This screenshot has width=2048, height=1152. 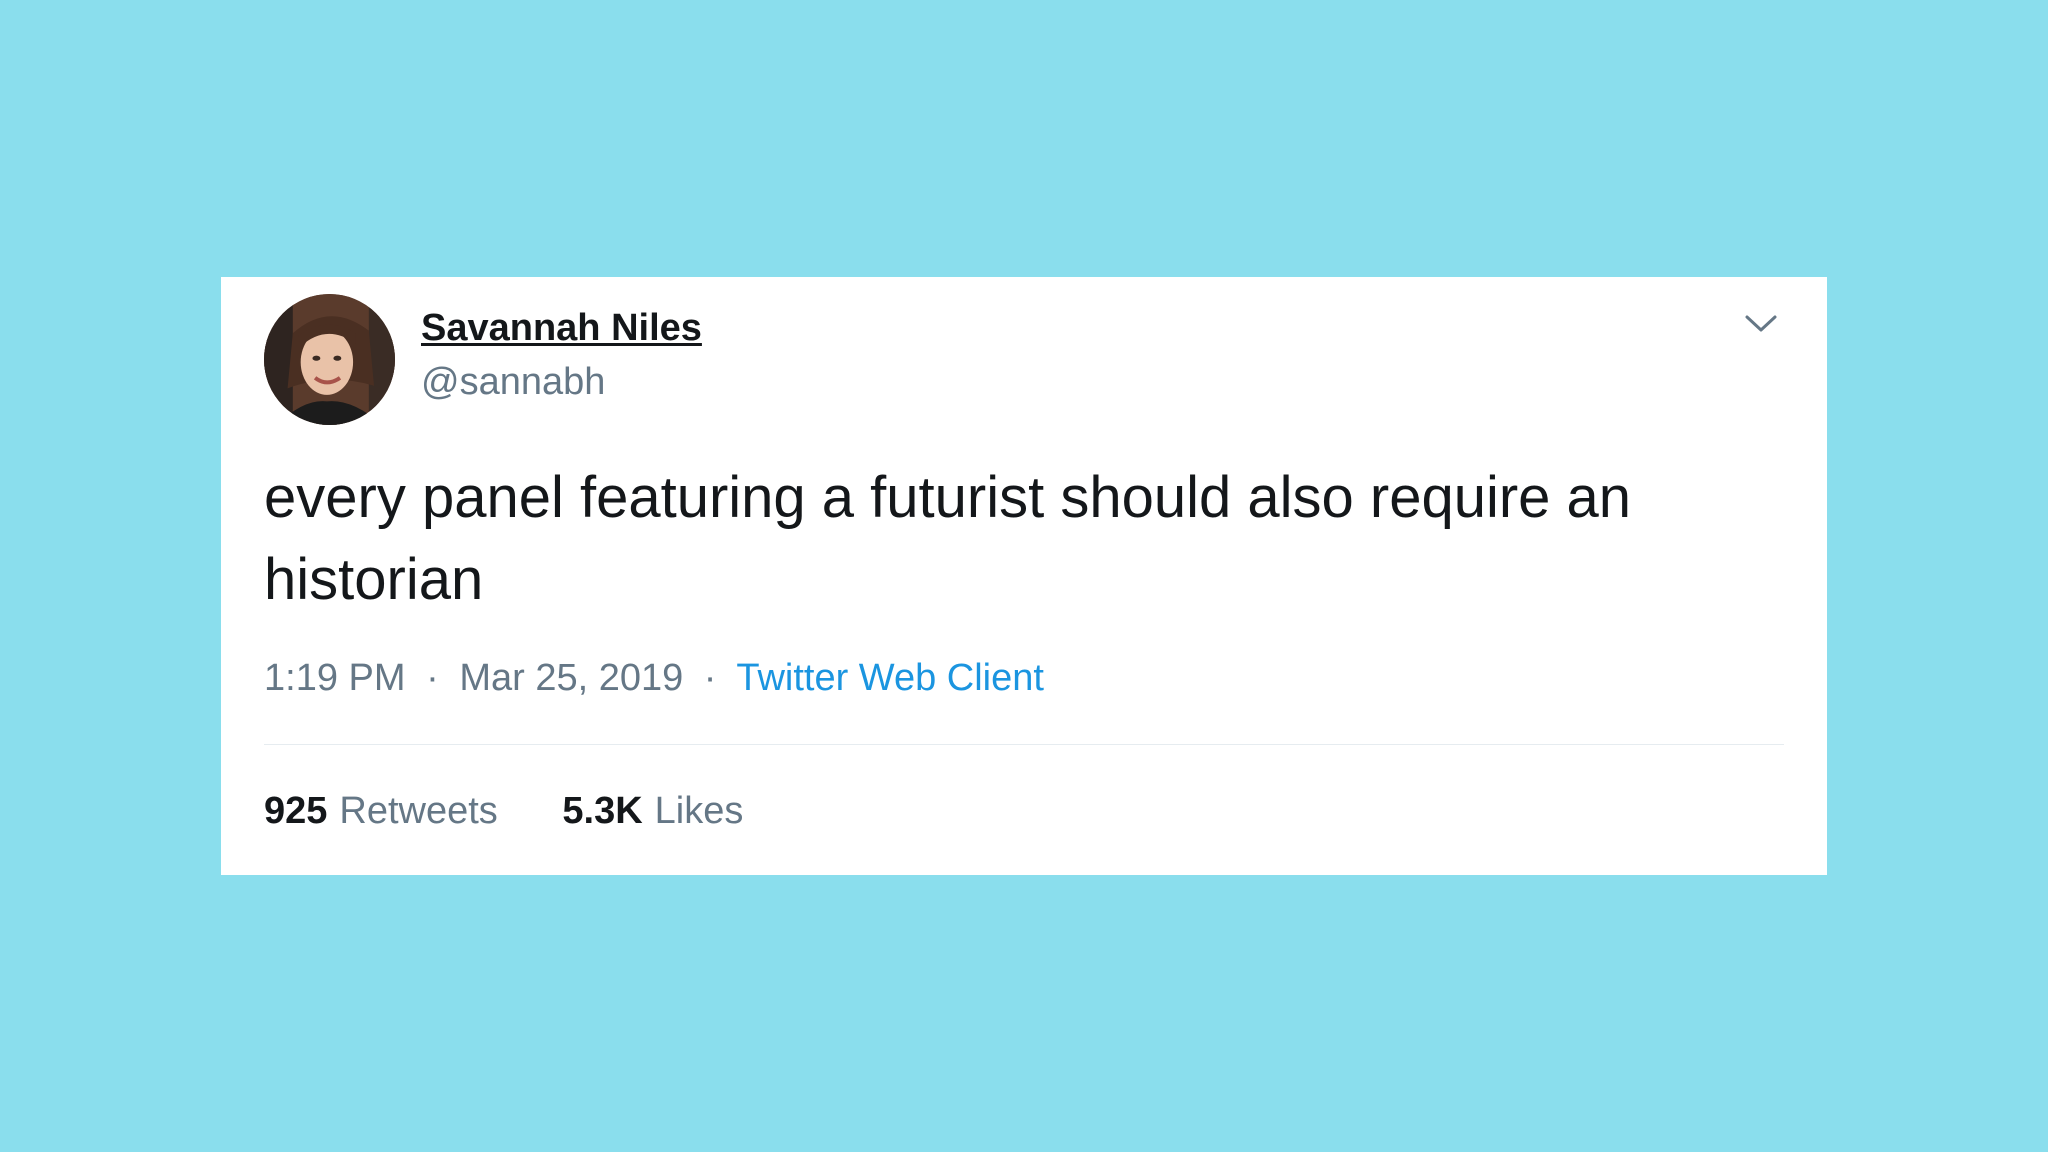 I want to click on author-handle: @sannabh, so click(x=513, y=382).